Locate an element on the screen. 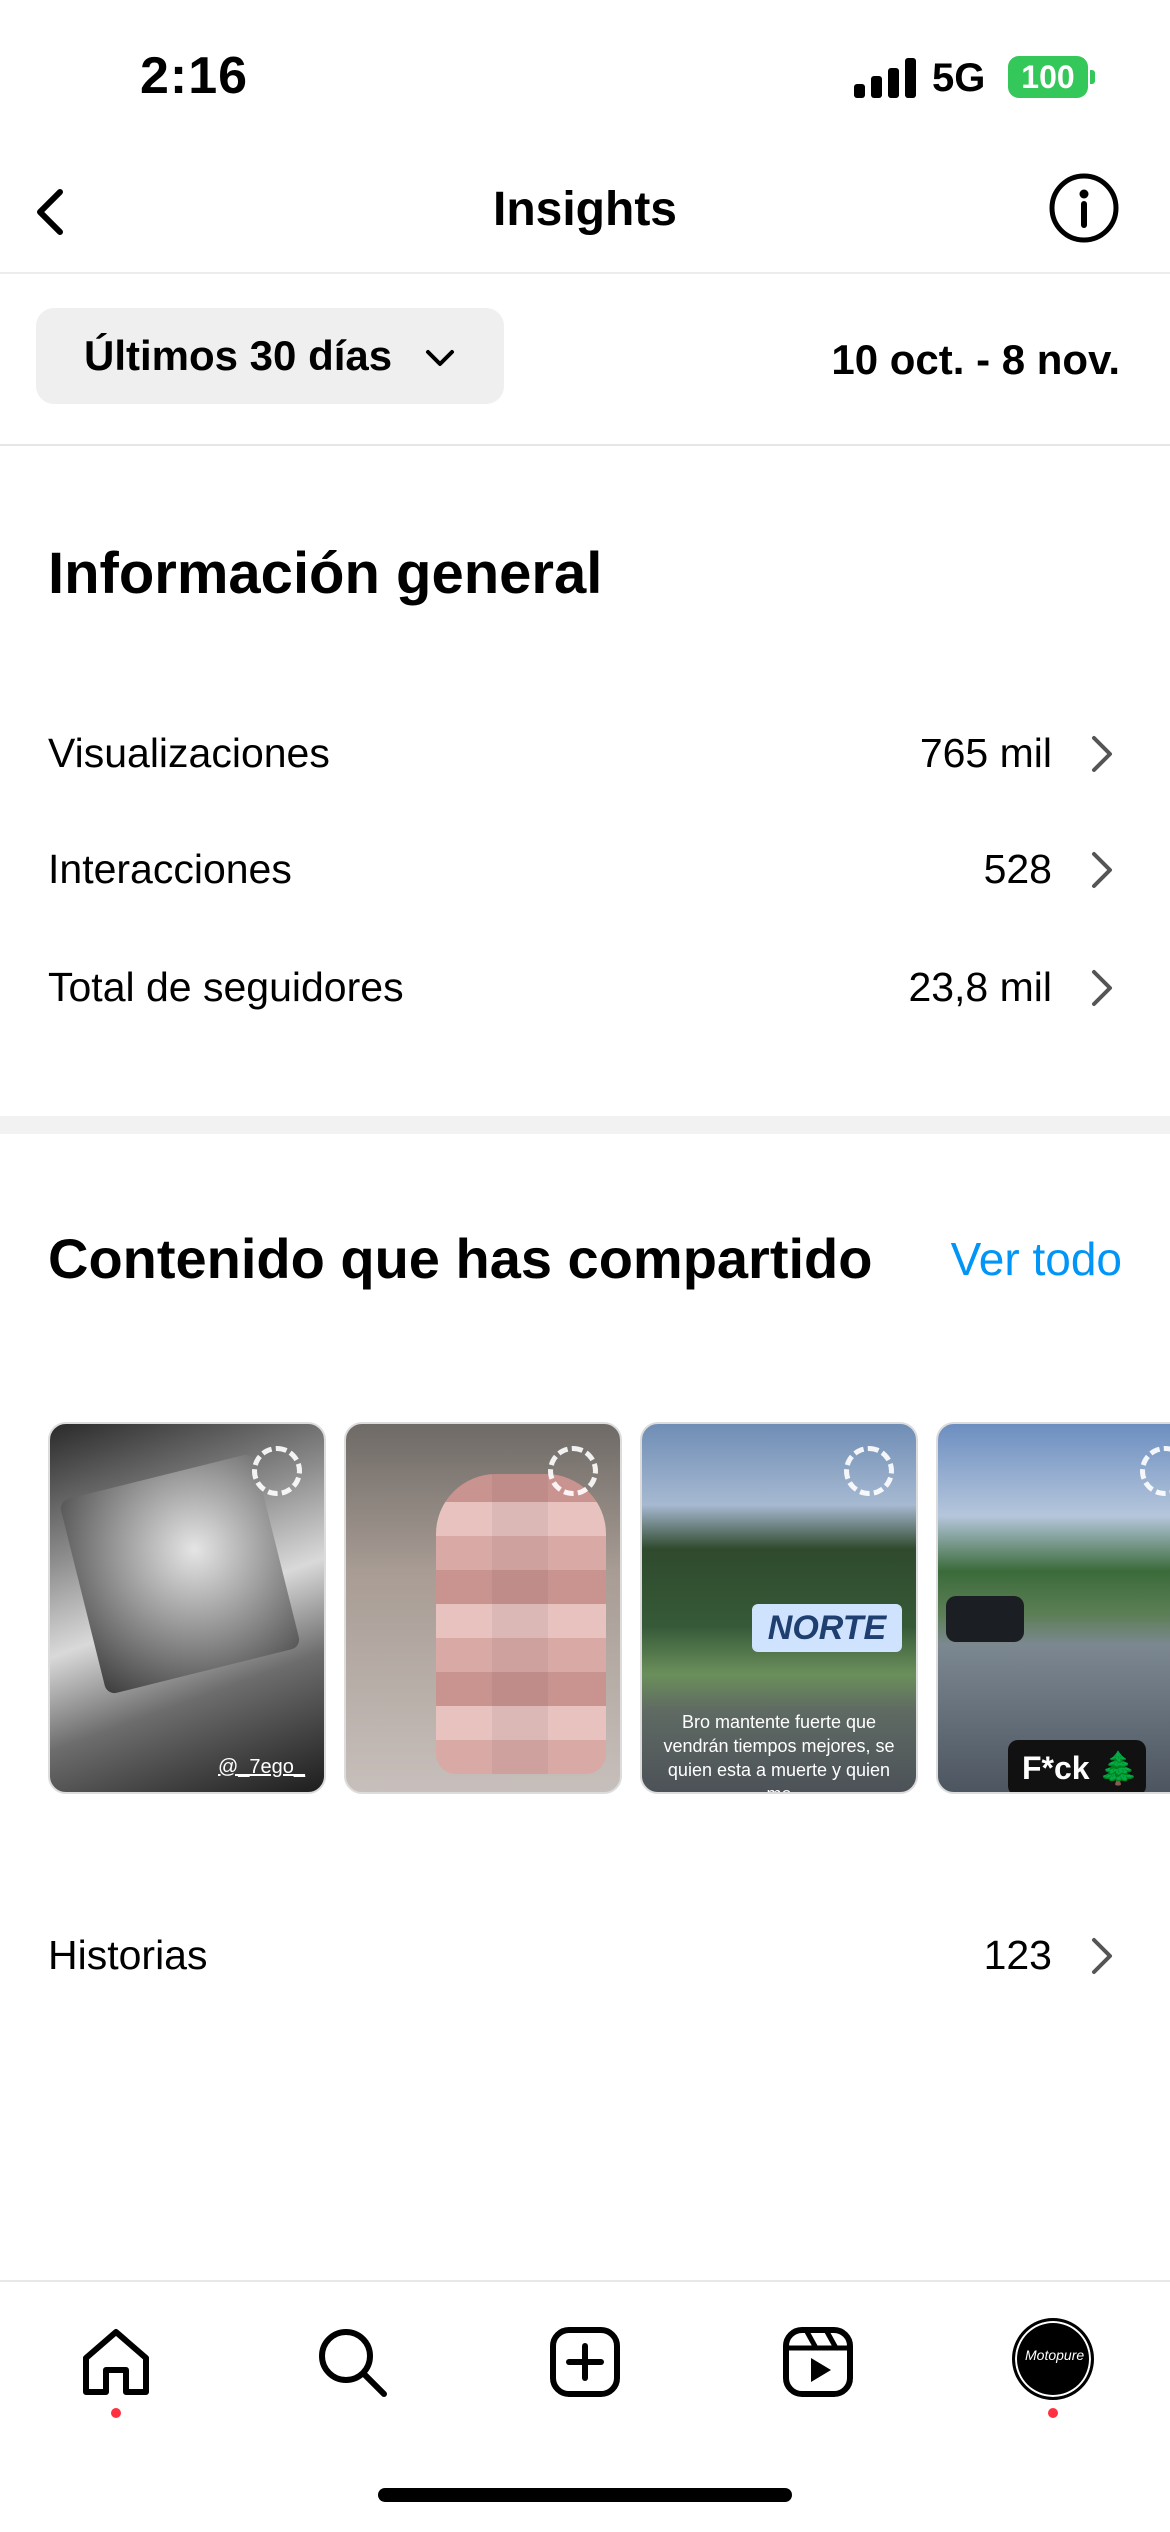  metric-label: Total de seguidores is located at coordinates (226, 987).